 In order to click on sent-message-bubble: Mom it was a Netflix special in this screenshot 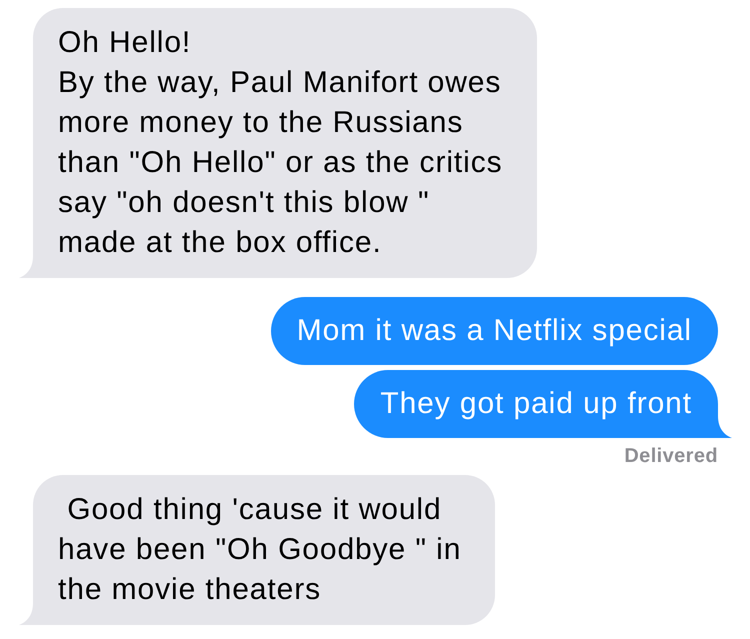, I will do `click(494, 331)`.